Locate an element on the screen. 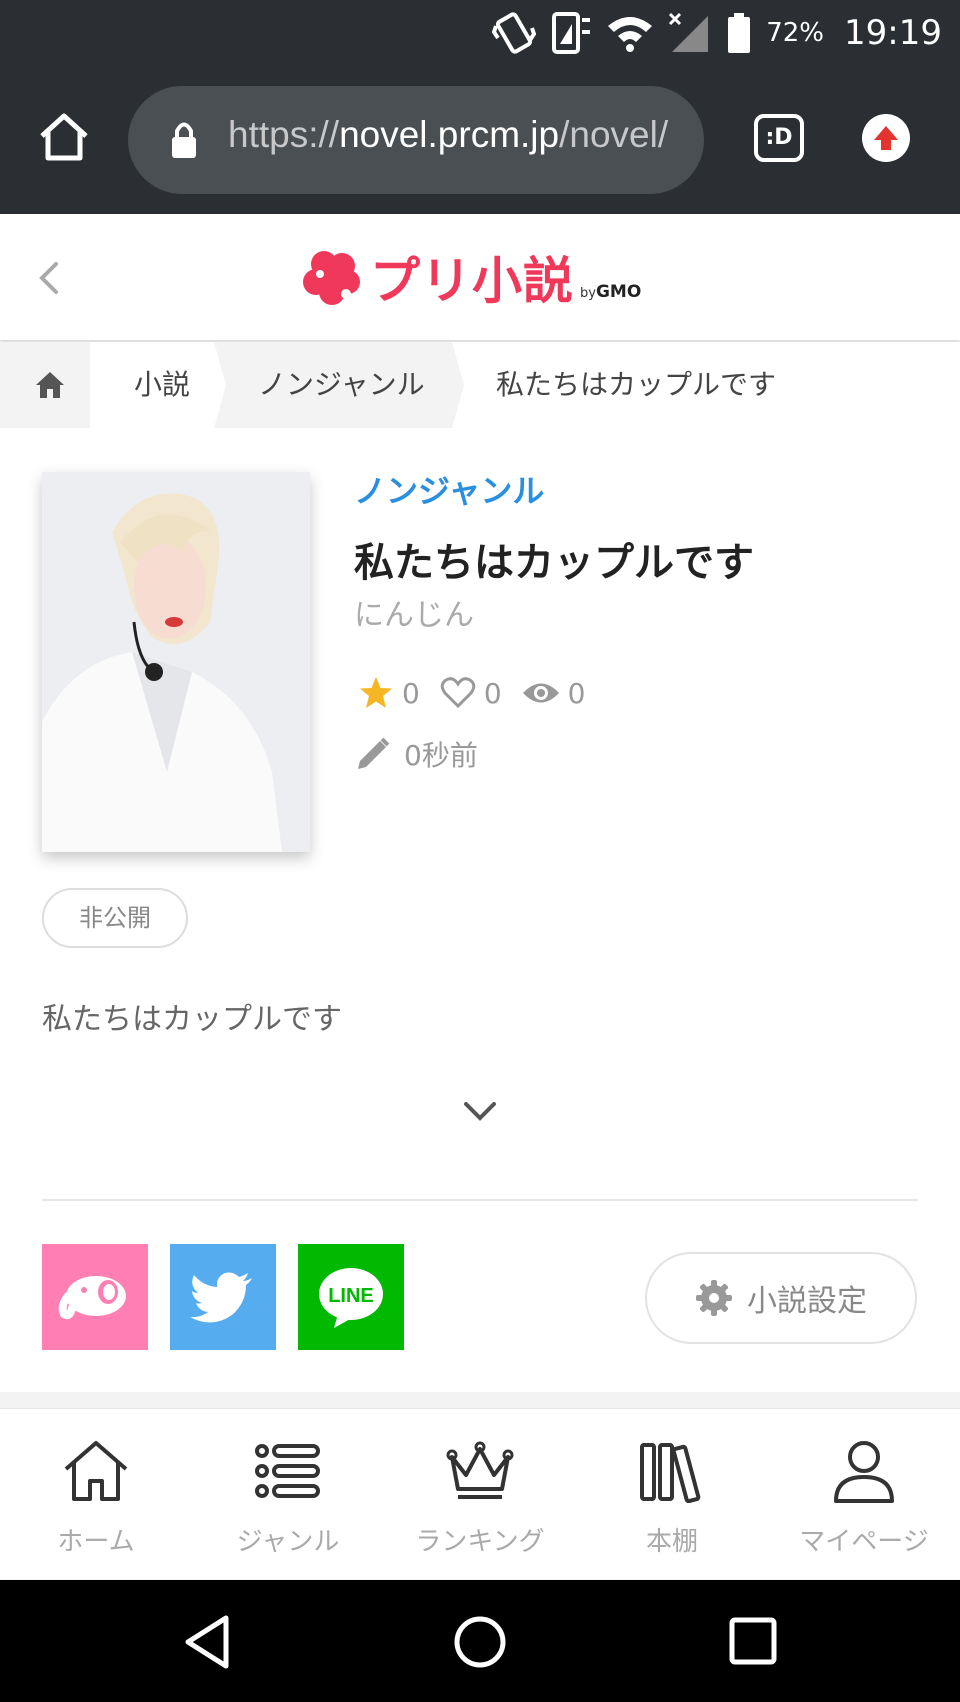 The width and height of the screenshot is (960, 1702). novel-settings-button: 小説設定 is located at coordinates (781, 1298).